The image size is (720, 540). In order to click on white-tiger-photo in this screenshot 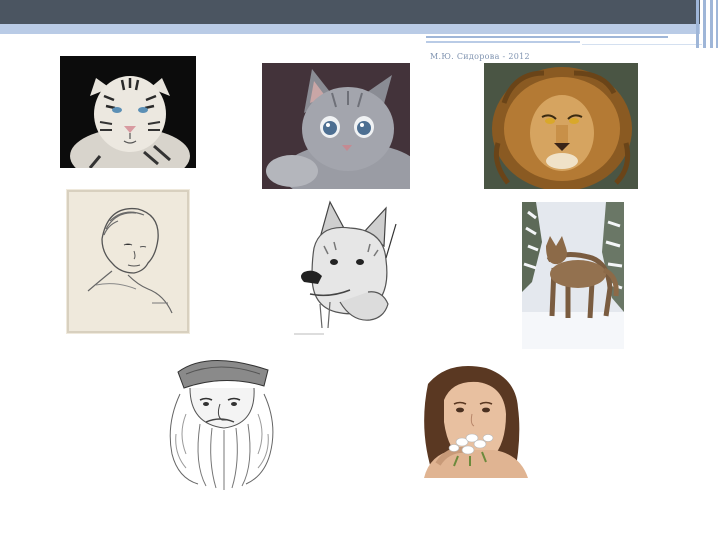, I will do `click(128, 112)`.